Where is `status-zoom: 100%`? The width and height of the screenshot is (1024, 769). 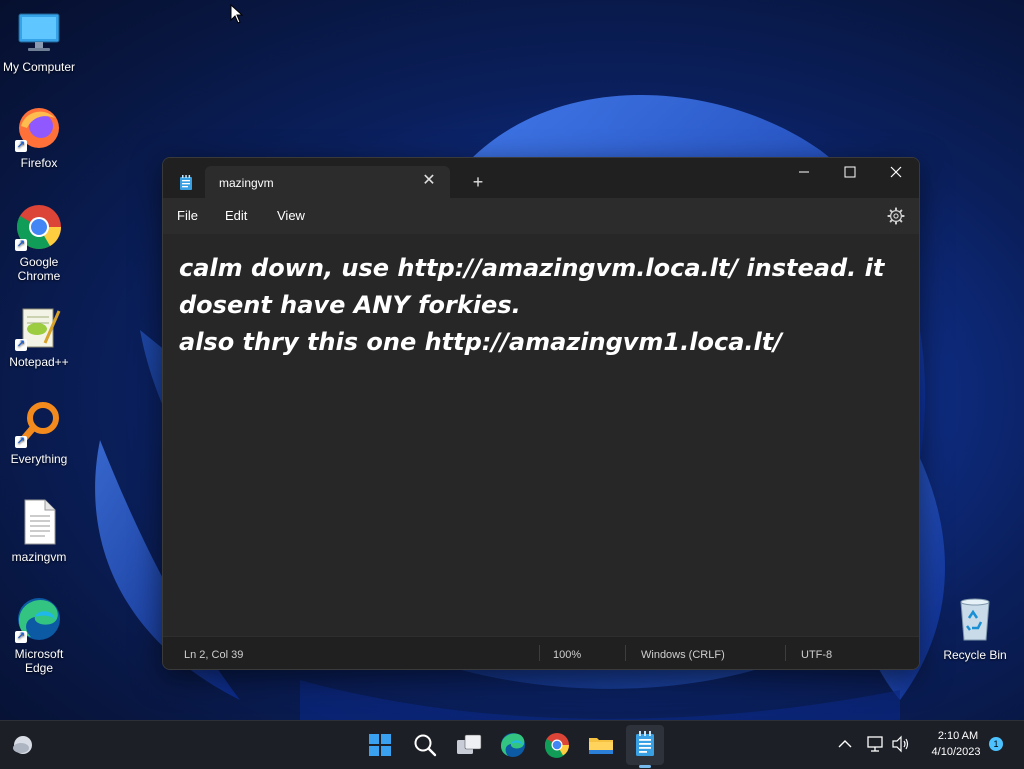
status-zoom: 100% is located at coordinates (567, 655).